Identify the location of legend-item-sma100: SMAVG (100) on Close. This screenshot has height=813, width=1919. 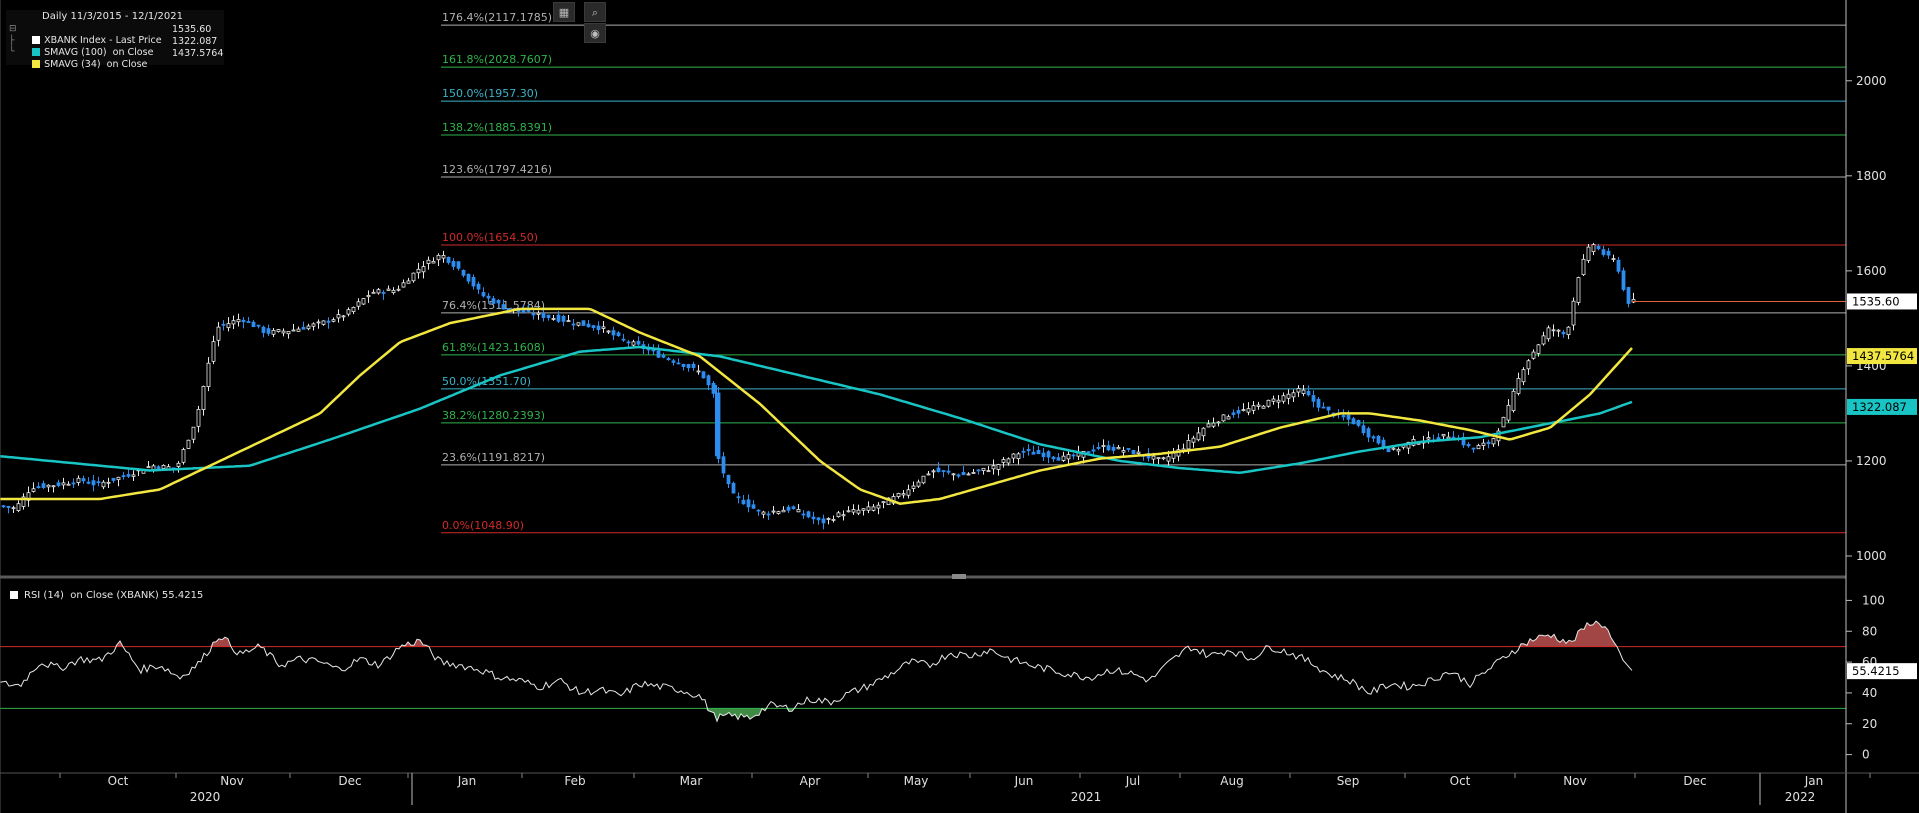
(86, 47).